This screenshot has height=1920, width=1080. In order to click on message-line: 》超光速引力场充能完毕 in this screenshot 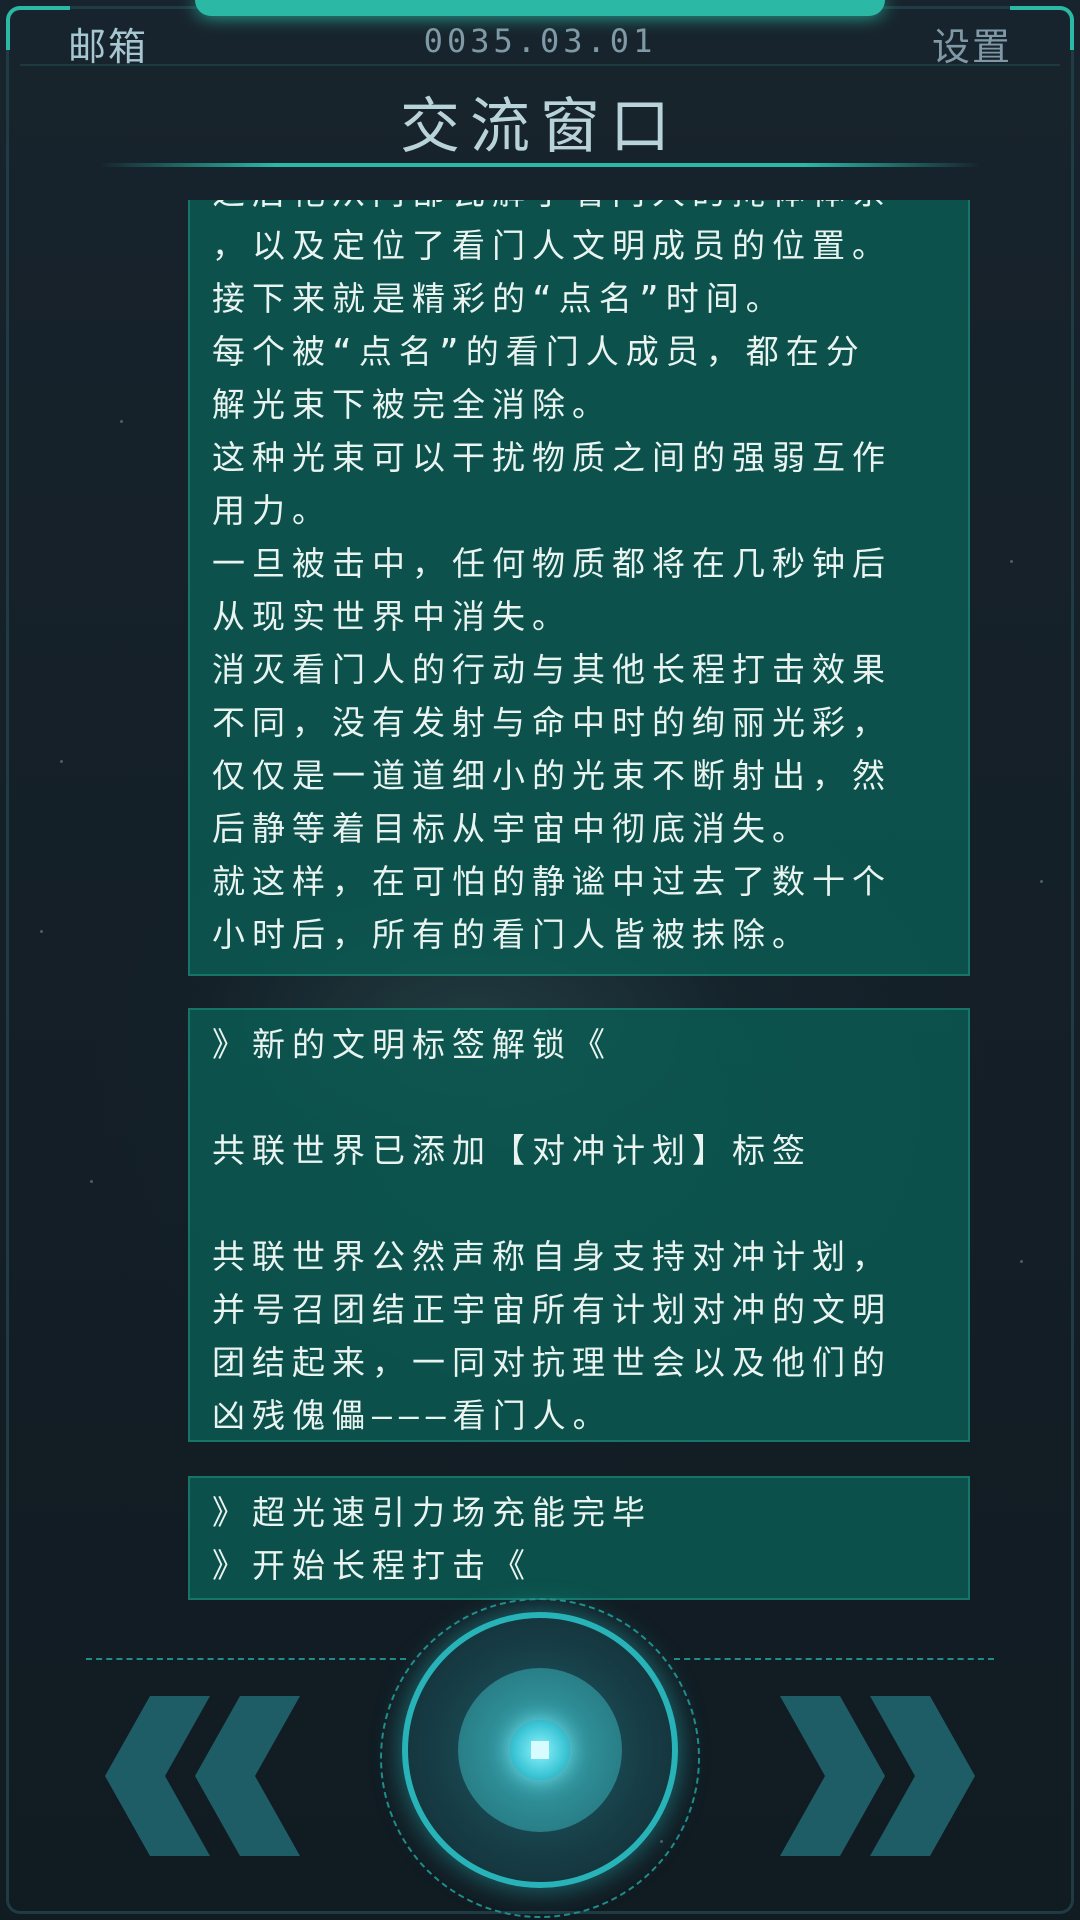, I will do `click(432, 1512)`.